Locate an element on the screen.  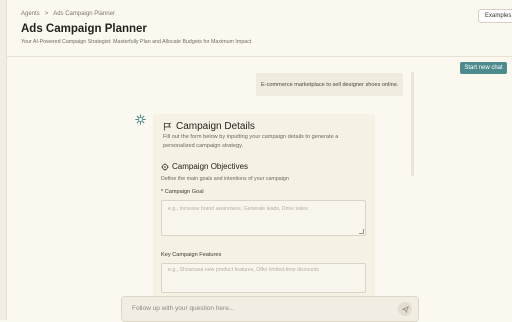
sparkle-icon is located at coordinates (140, 119).